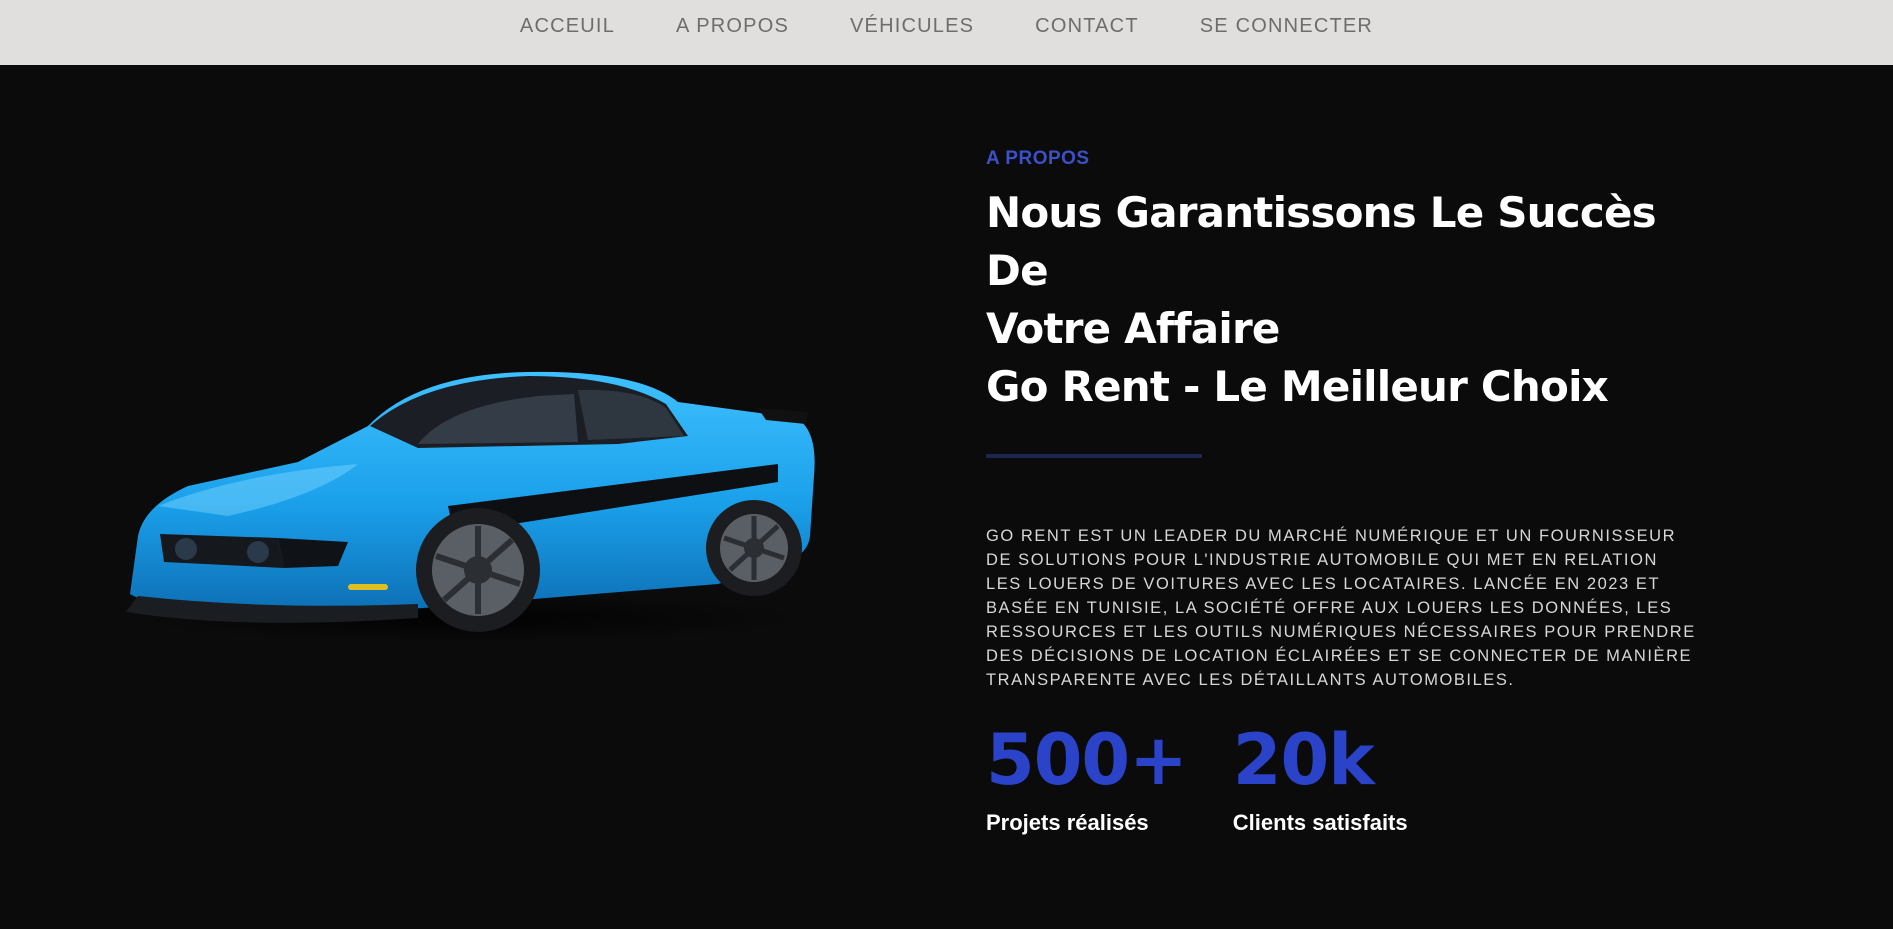 This screenshot has height=929, width=1893. Describe the element at coordinates (1303, 760) in the screenshot. I see `stat-value: 20k` at that location.